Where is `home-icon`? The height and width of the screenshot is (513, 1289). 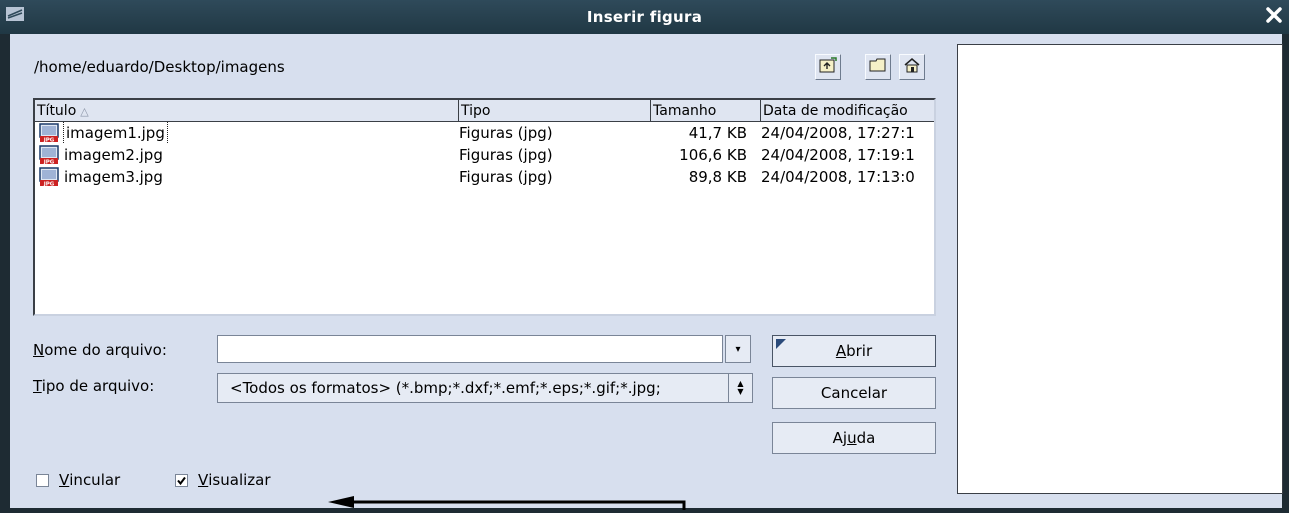
home-icon is located at coordinates (912, 67).